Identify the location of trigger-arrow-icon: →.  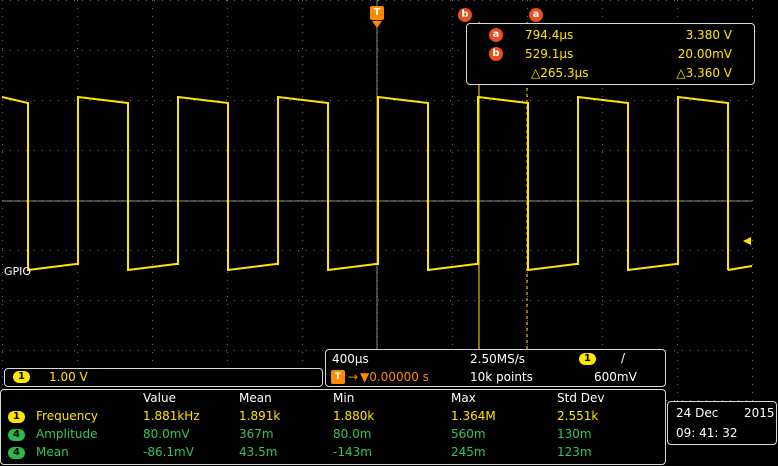
(353, 377).